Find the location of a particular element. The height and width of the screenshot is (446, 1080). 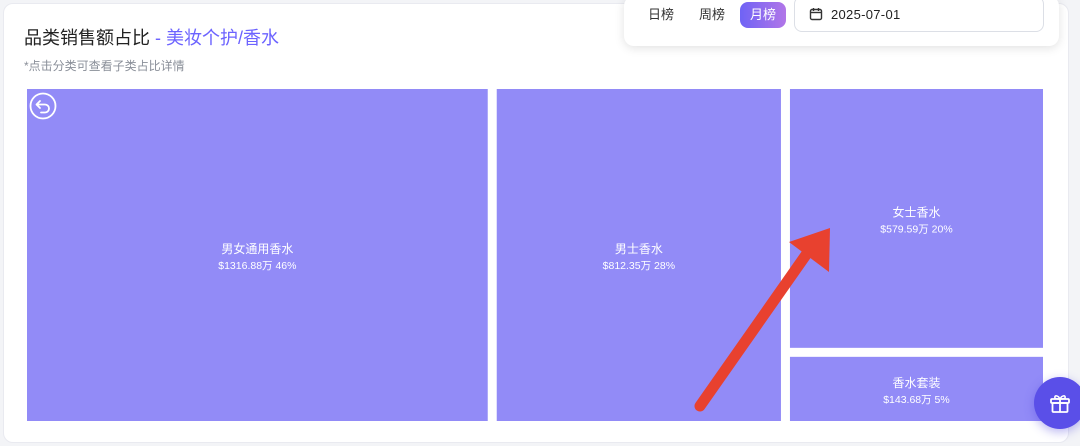

tile-value: $579.59万 20% is located at coordinates (916, 229).